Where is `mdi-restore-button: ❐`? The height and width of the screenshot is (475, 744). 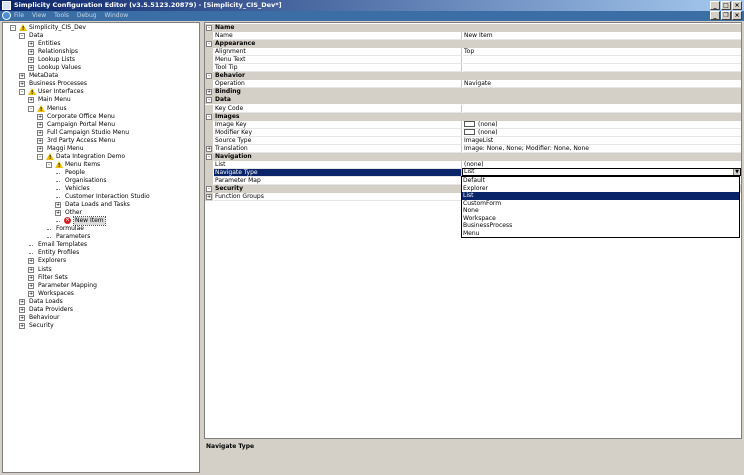 mdi-restore-button: ❐ is located at coordinates (726, 15).